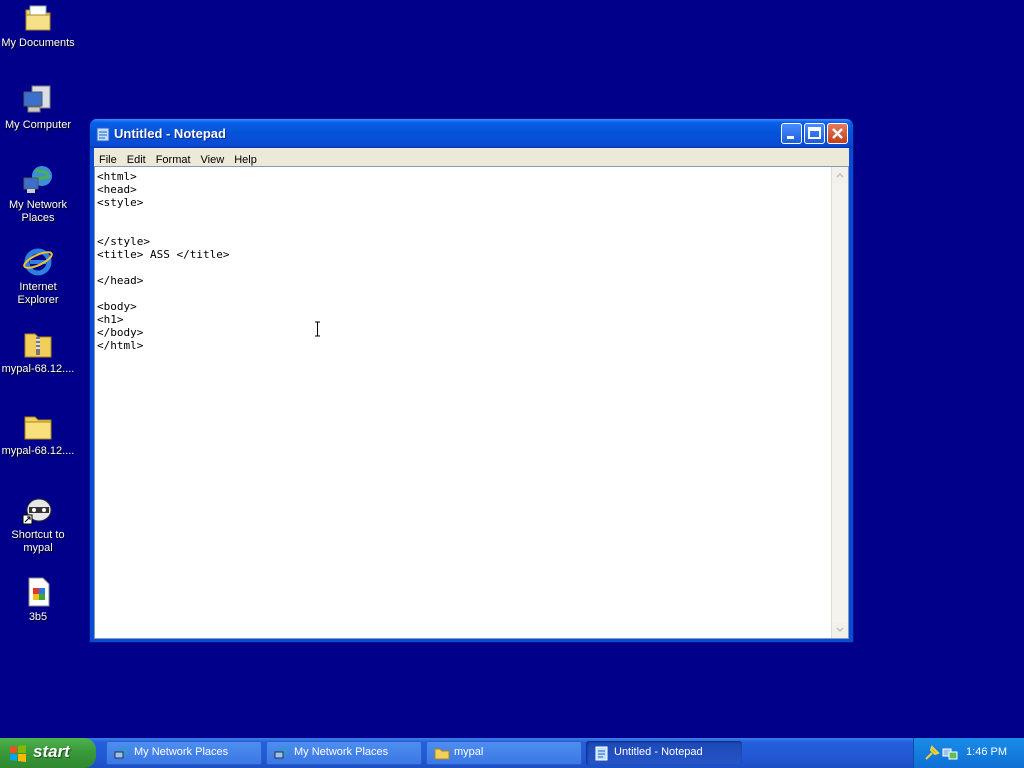 The image size is (1024, 768). I want to click on desktop-icon-label: My Documents, so click(38, 43).